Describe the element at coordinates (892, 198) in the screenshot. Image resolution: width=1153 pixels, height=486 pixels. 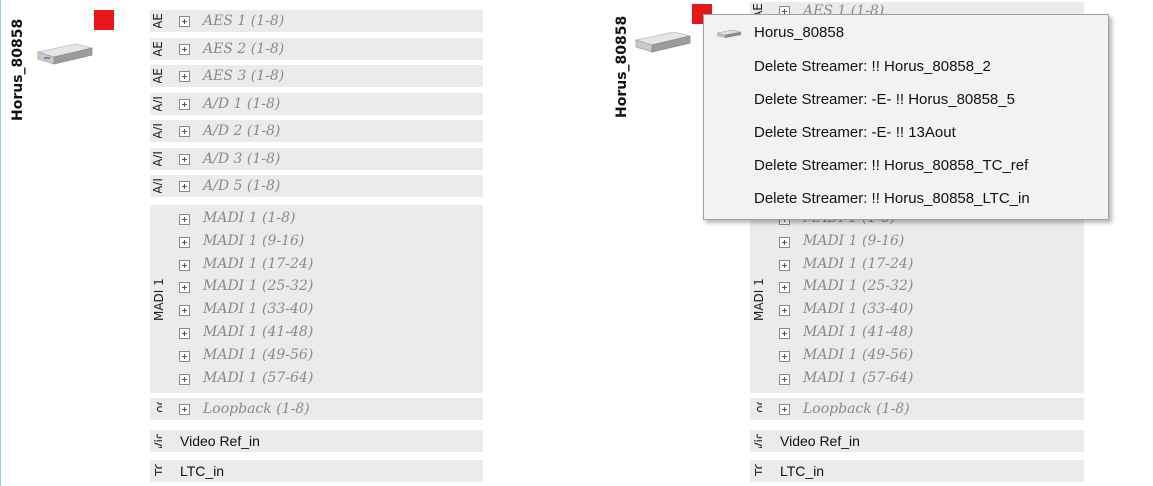
I see `context-menu-item-label: Delete Streamer: !! Horus_80858_LTC_in` at that location.